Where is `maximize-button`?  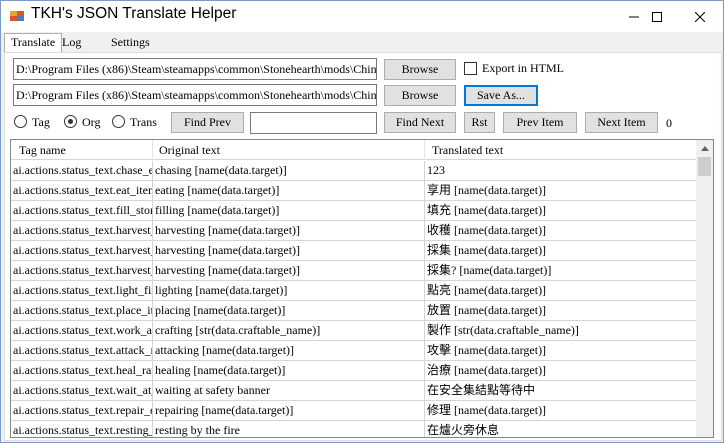
maximize-button is located at coordinates (657, 16).